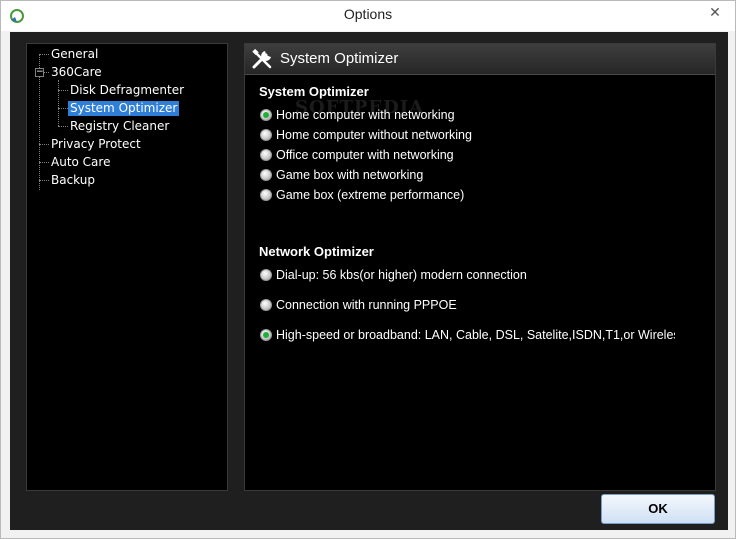 This screenshot has width=736, height=539. I want to click on window-title: Options, so click(368, 14).